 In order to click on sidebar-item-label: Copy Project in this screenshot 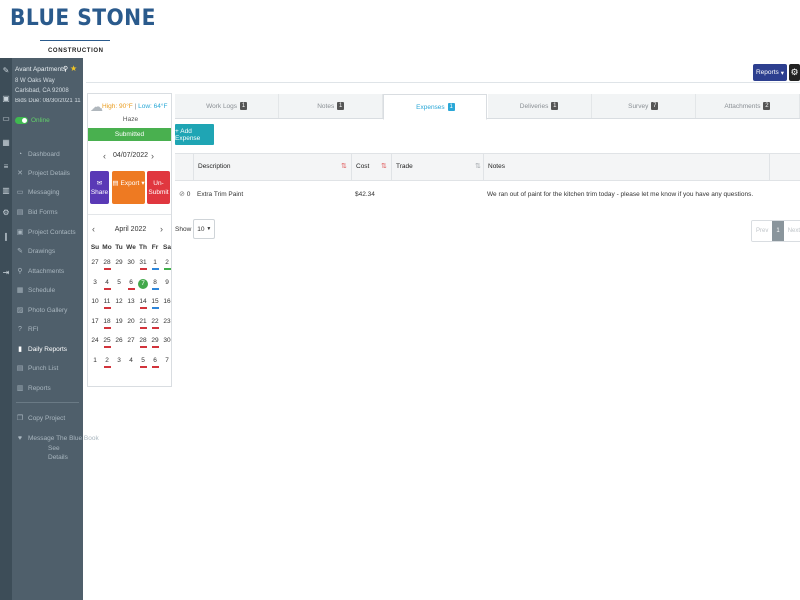, I will do `click(47, 418)`.